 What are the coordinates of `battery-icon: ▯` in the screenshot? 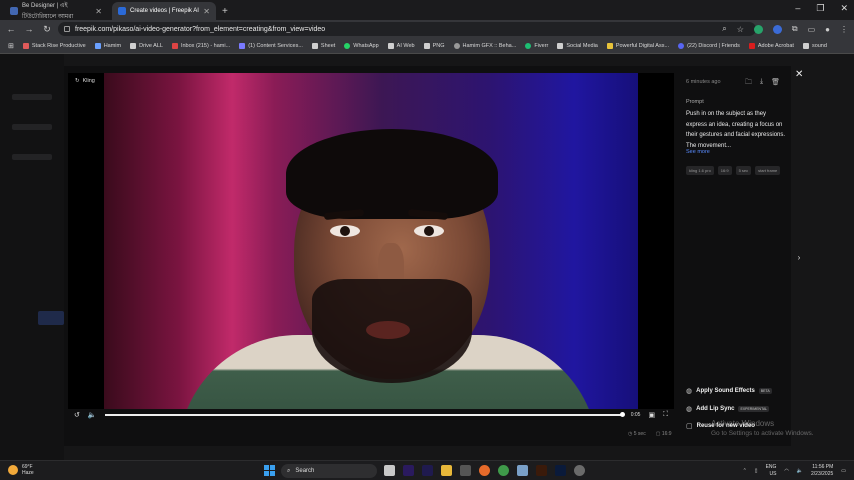 It's located at (756, 471).